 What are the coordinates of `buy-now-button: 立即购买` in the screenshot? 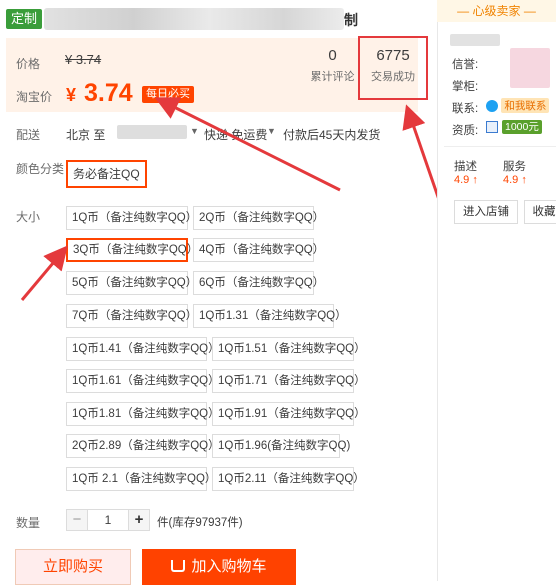 It's located at (73, 567).